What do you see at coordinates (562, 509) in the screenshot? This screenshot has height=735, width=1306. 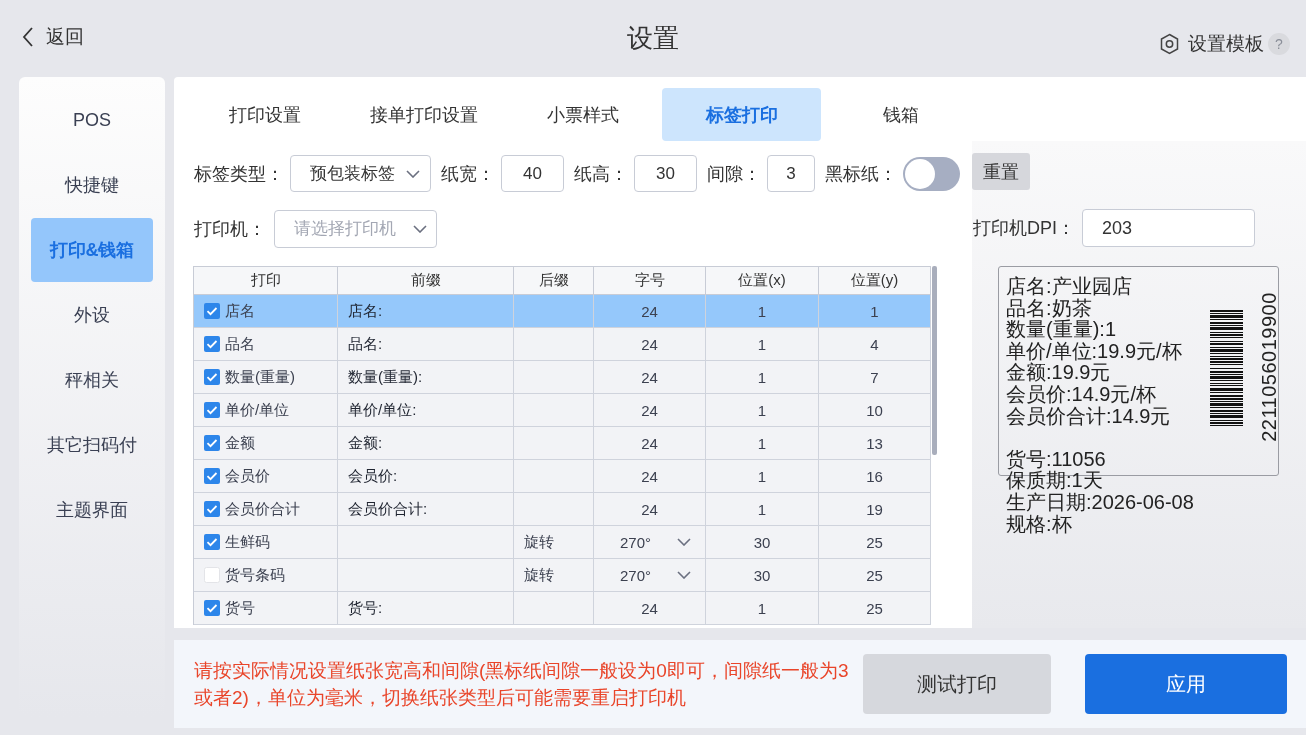 I see `table-row: 会员价合计 会员价合计: 24 1 19` at bounding box center [562, 509].